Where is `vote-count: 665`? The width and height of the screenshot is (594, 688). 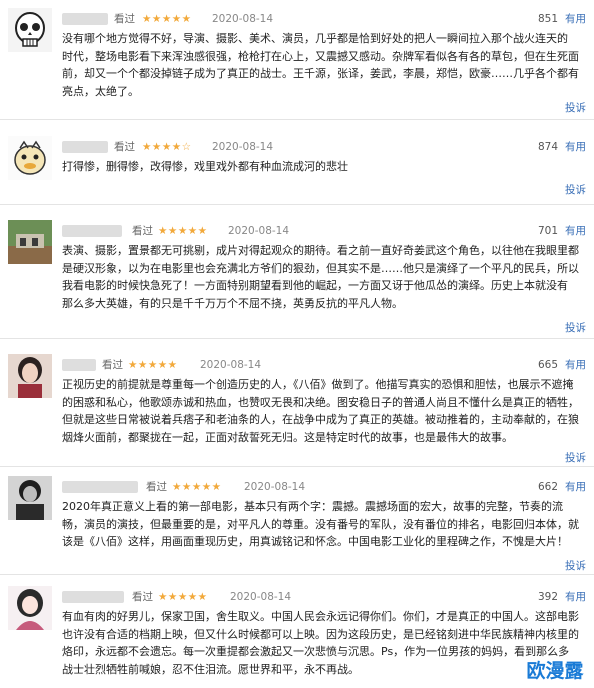
vote-count: 665 is located at coordinates (547, 365).